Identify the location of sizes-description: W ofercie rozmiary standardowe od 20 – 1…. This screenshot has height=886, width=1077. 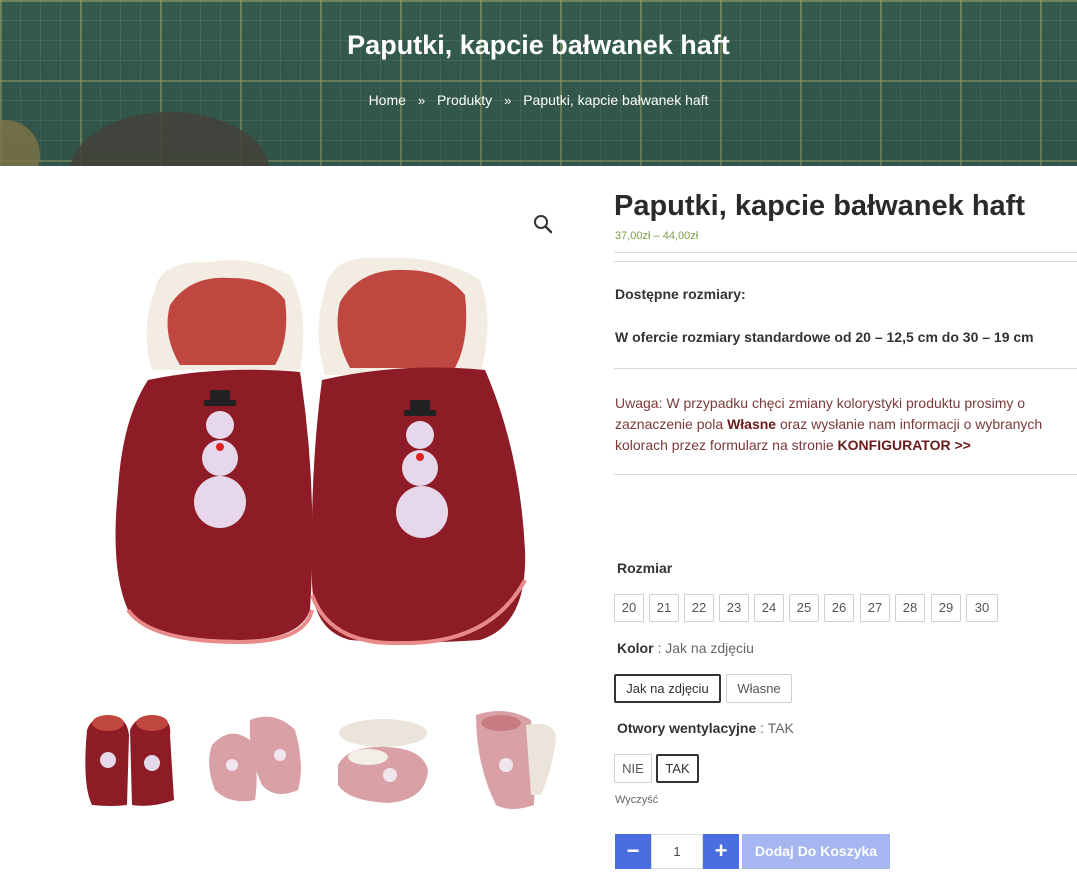
(824, 337).